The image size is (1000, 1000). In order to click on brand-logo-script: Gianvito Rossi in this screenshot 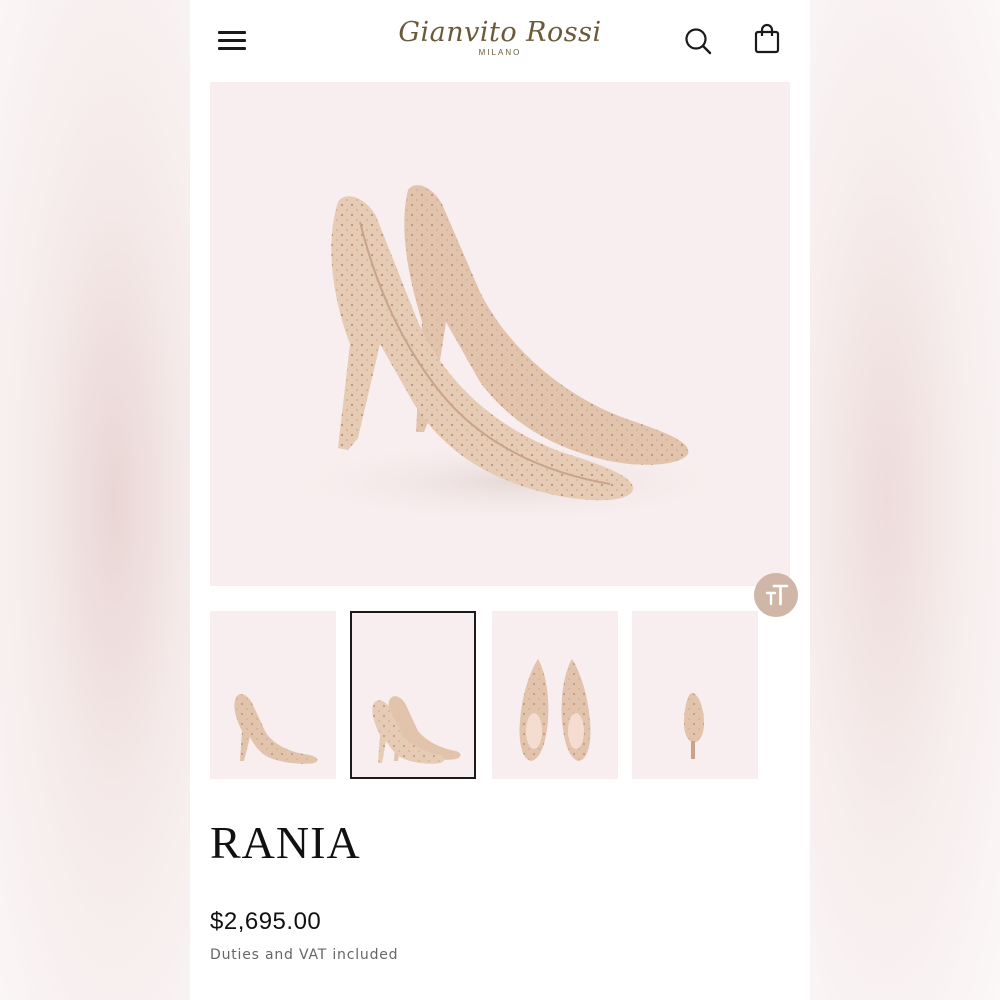, I will do `click(500, 32)`.